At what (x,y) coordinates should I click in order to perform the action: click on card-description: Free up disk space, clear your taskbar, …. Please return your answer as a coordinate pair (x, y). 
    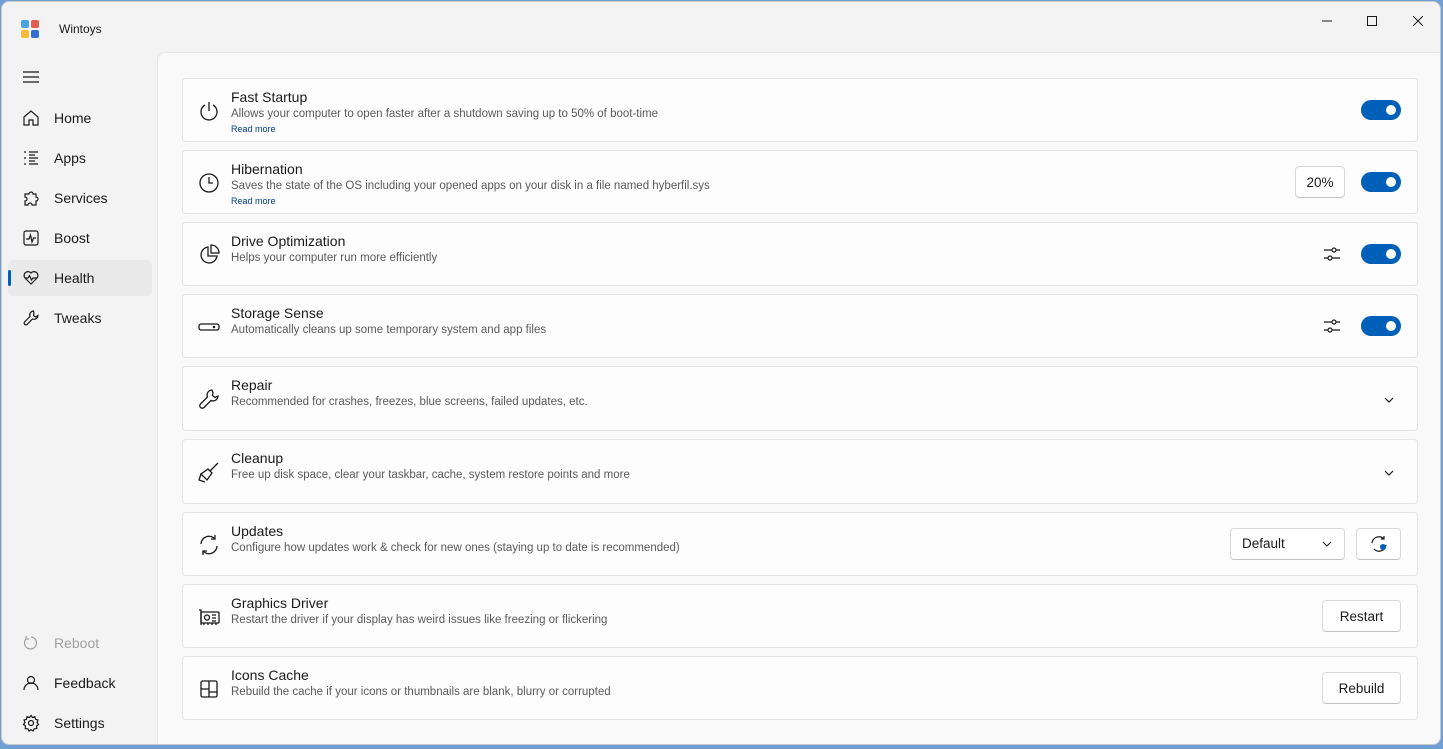
    Looking at the image, I should click on (430, 475).